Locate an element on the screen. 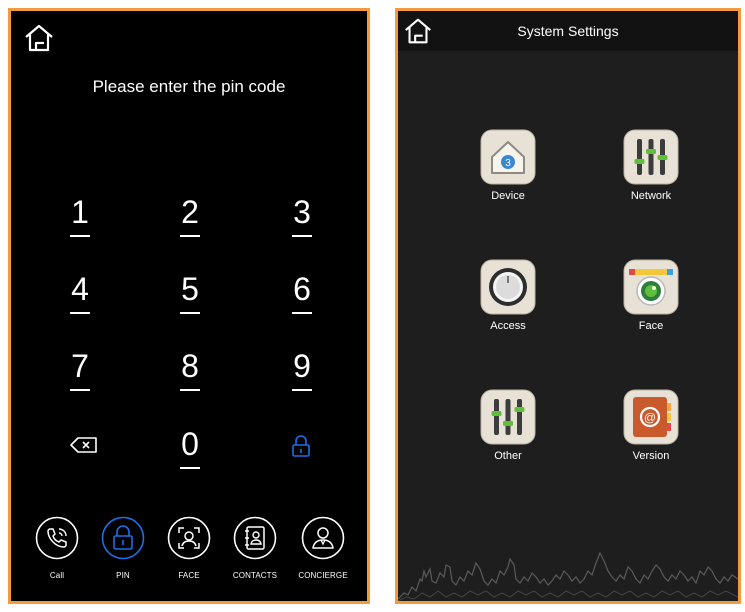 The height and width of the screenshot is (612, 745). settings-network: Network is located at coordinates (651, 165).